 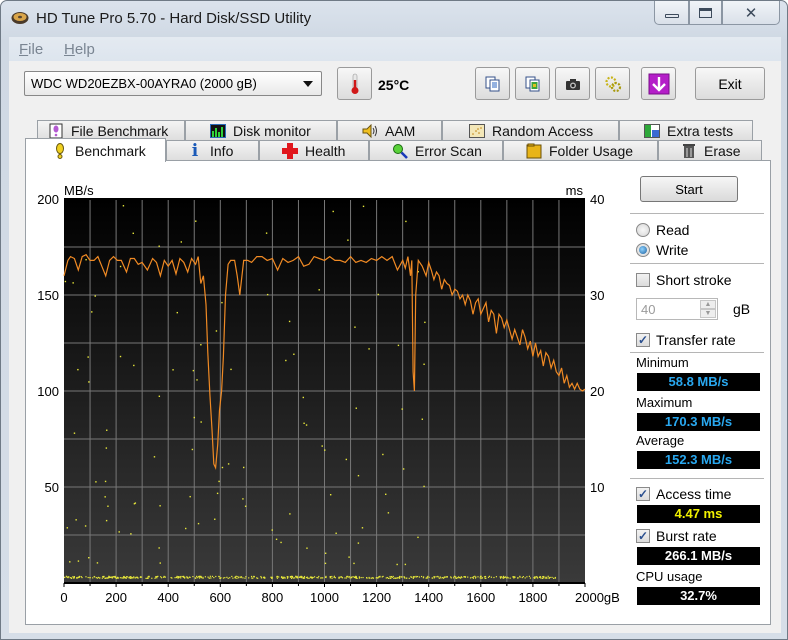 I want to click on save-button, so click(x=658, y=83).